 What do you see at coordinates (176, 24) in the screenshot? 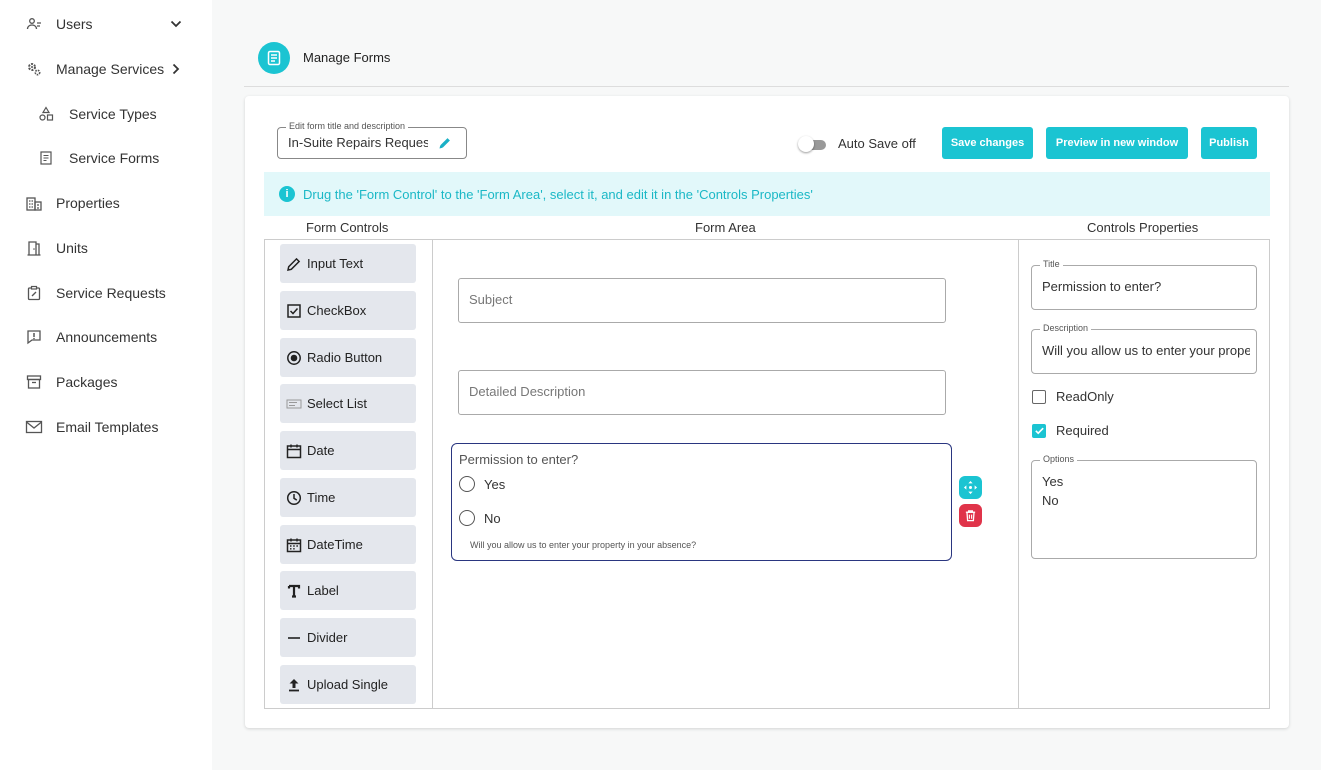
I see `chevron-down-icon` at bounding box center [176, 24].